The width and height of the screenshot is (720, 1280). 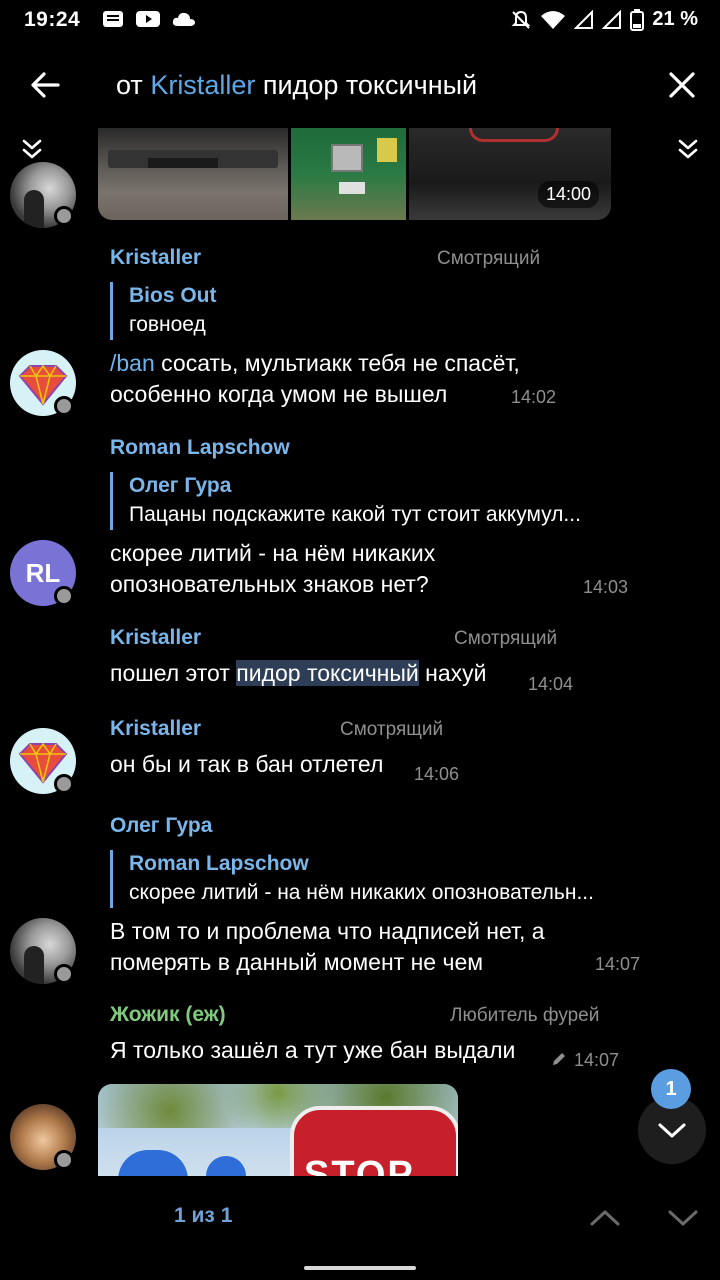 What do you see at coordinates (315, 311) in the screenshot?
I see `reply-quote: Bios Out говноед` at bounding box center [315, 311].